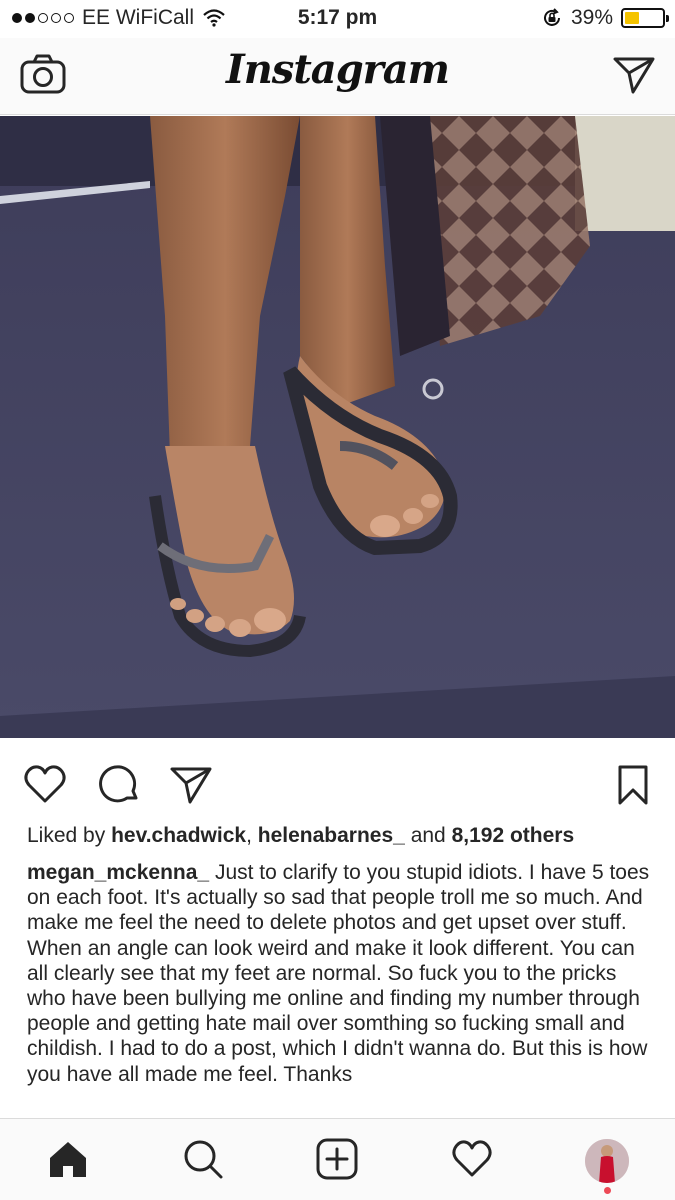 Image resolution: width=675 pixels, height=1200 pixels. What do you see at coordinates (338, 69) in the screenshot?
I see `instagram-logo: Instagram` at bounding box center [338, 69].